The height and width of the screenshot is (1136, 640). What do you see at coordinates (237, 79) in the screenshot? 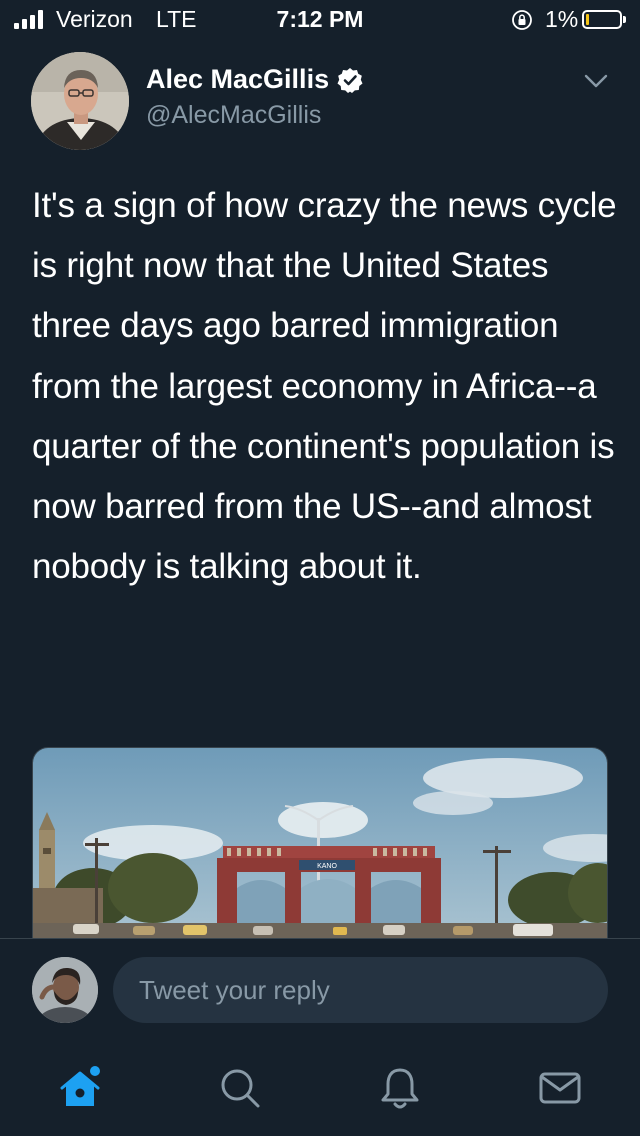
I see `author-name: Alec MacGillis` at bounding box center [237, 79].